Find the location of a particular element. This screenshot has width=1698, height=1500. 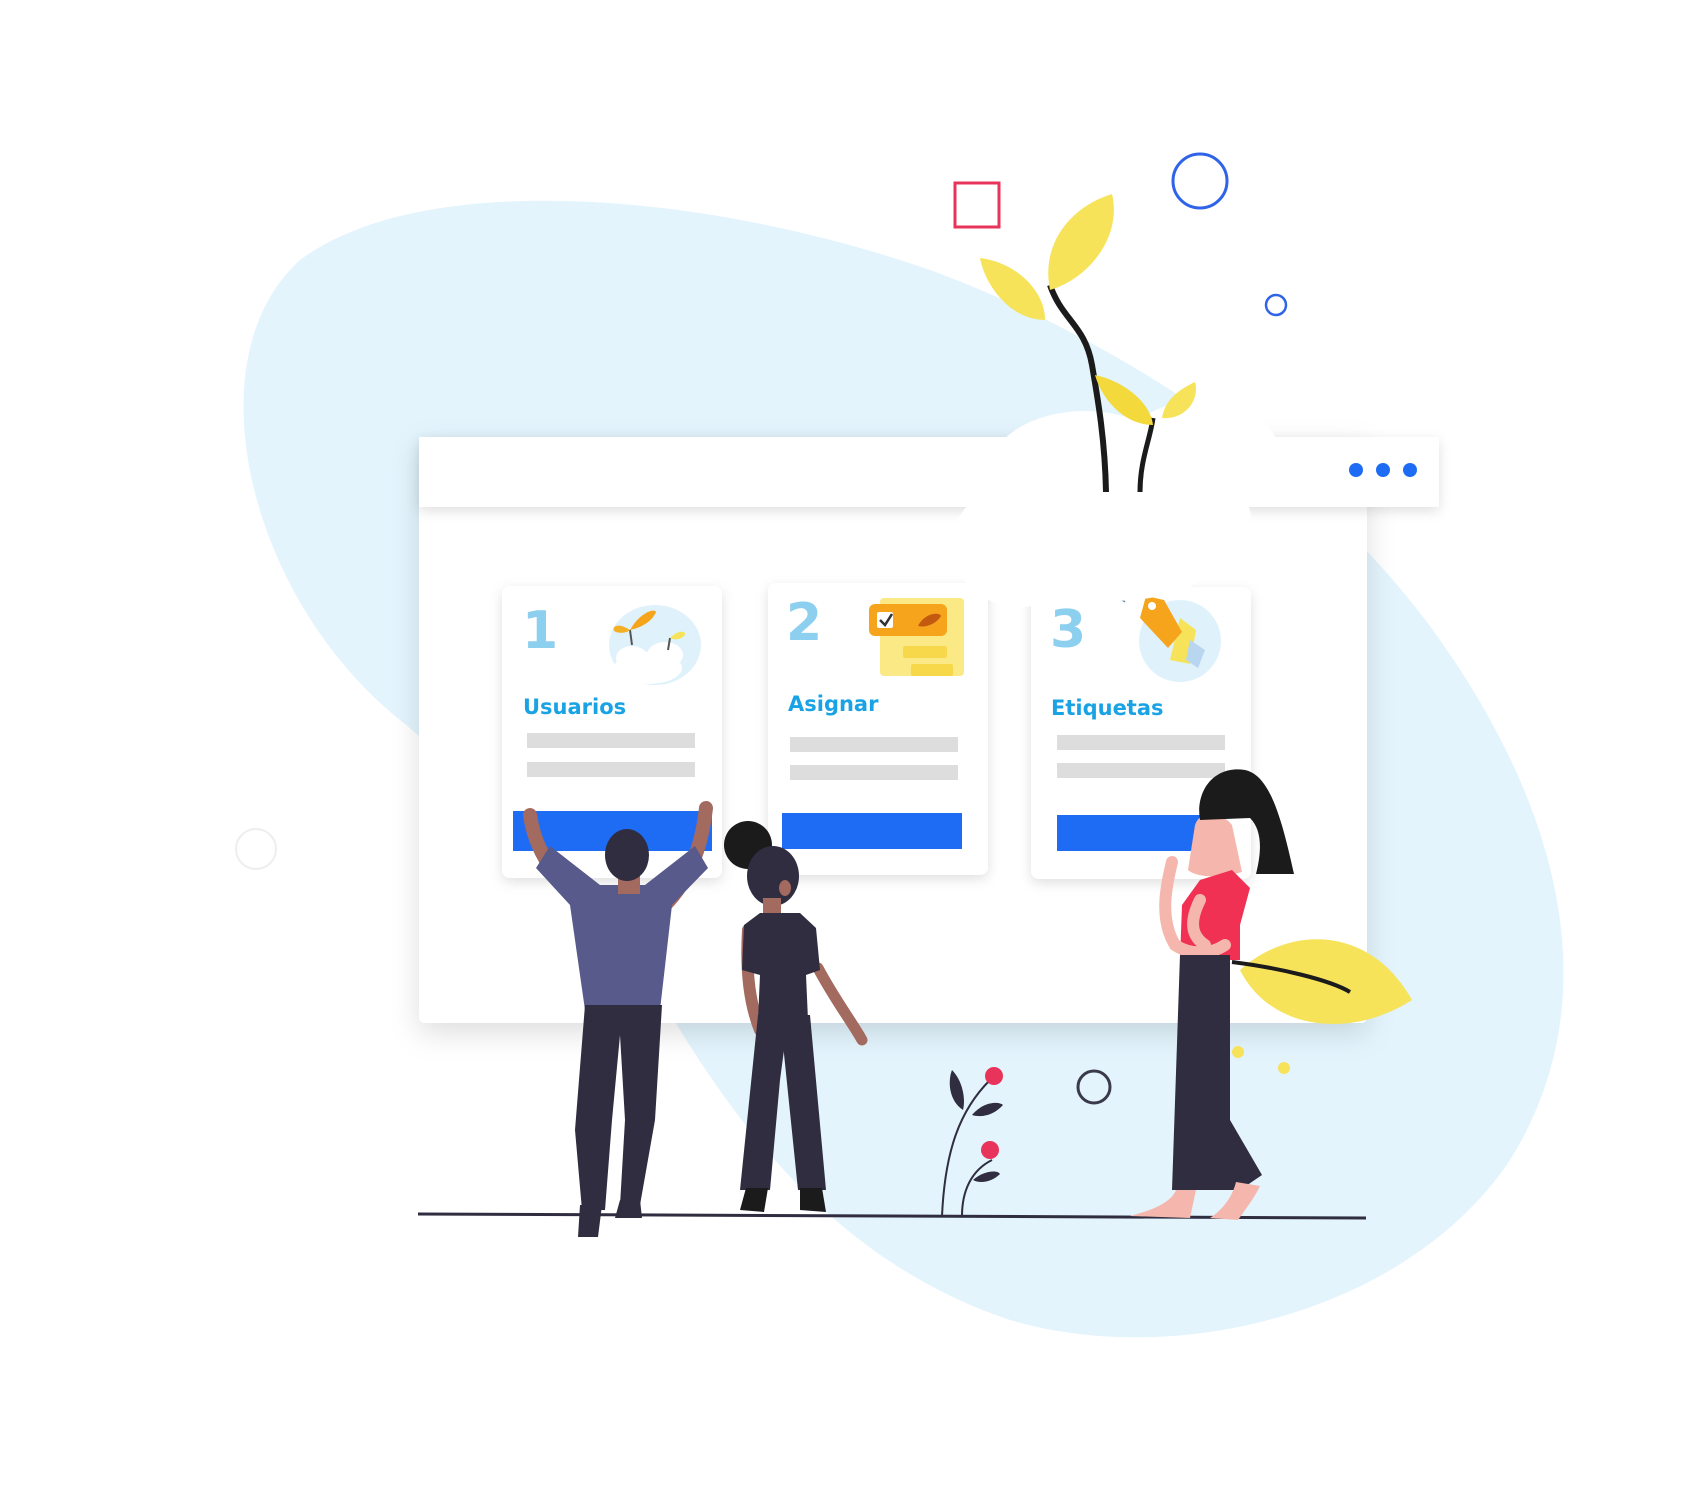

step-title: Asignar is located at coordinates (833, 704).